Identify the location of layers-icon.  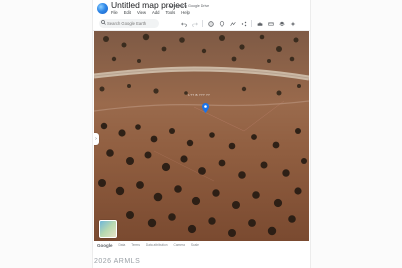
(281, 23).